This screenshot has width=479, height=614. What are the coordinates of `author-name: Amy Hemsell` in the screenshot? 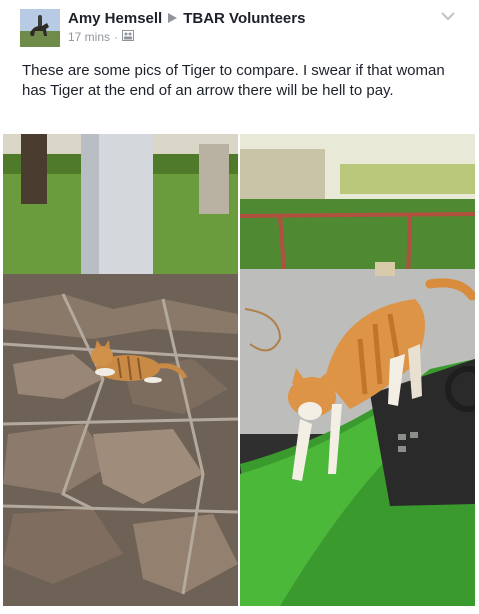 It's located at (115, 18).